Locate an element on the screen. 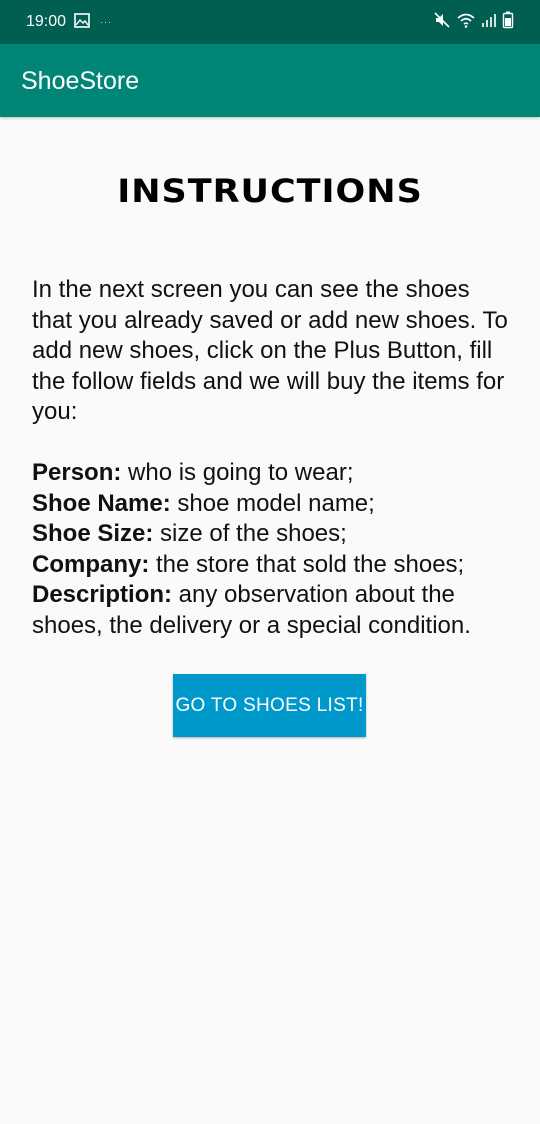 Image resolution: width=540 pixels, height=1124 pixels. field-person: Person: who is going to wear; is located at coordinates (192, 472).